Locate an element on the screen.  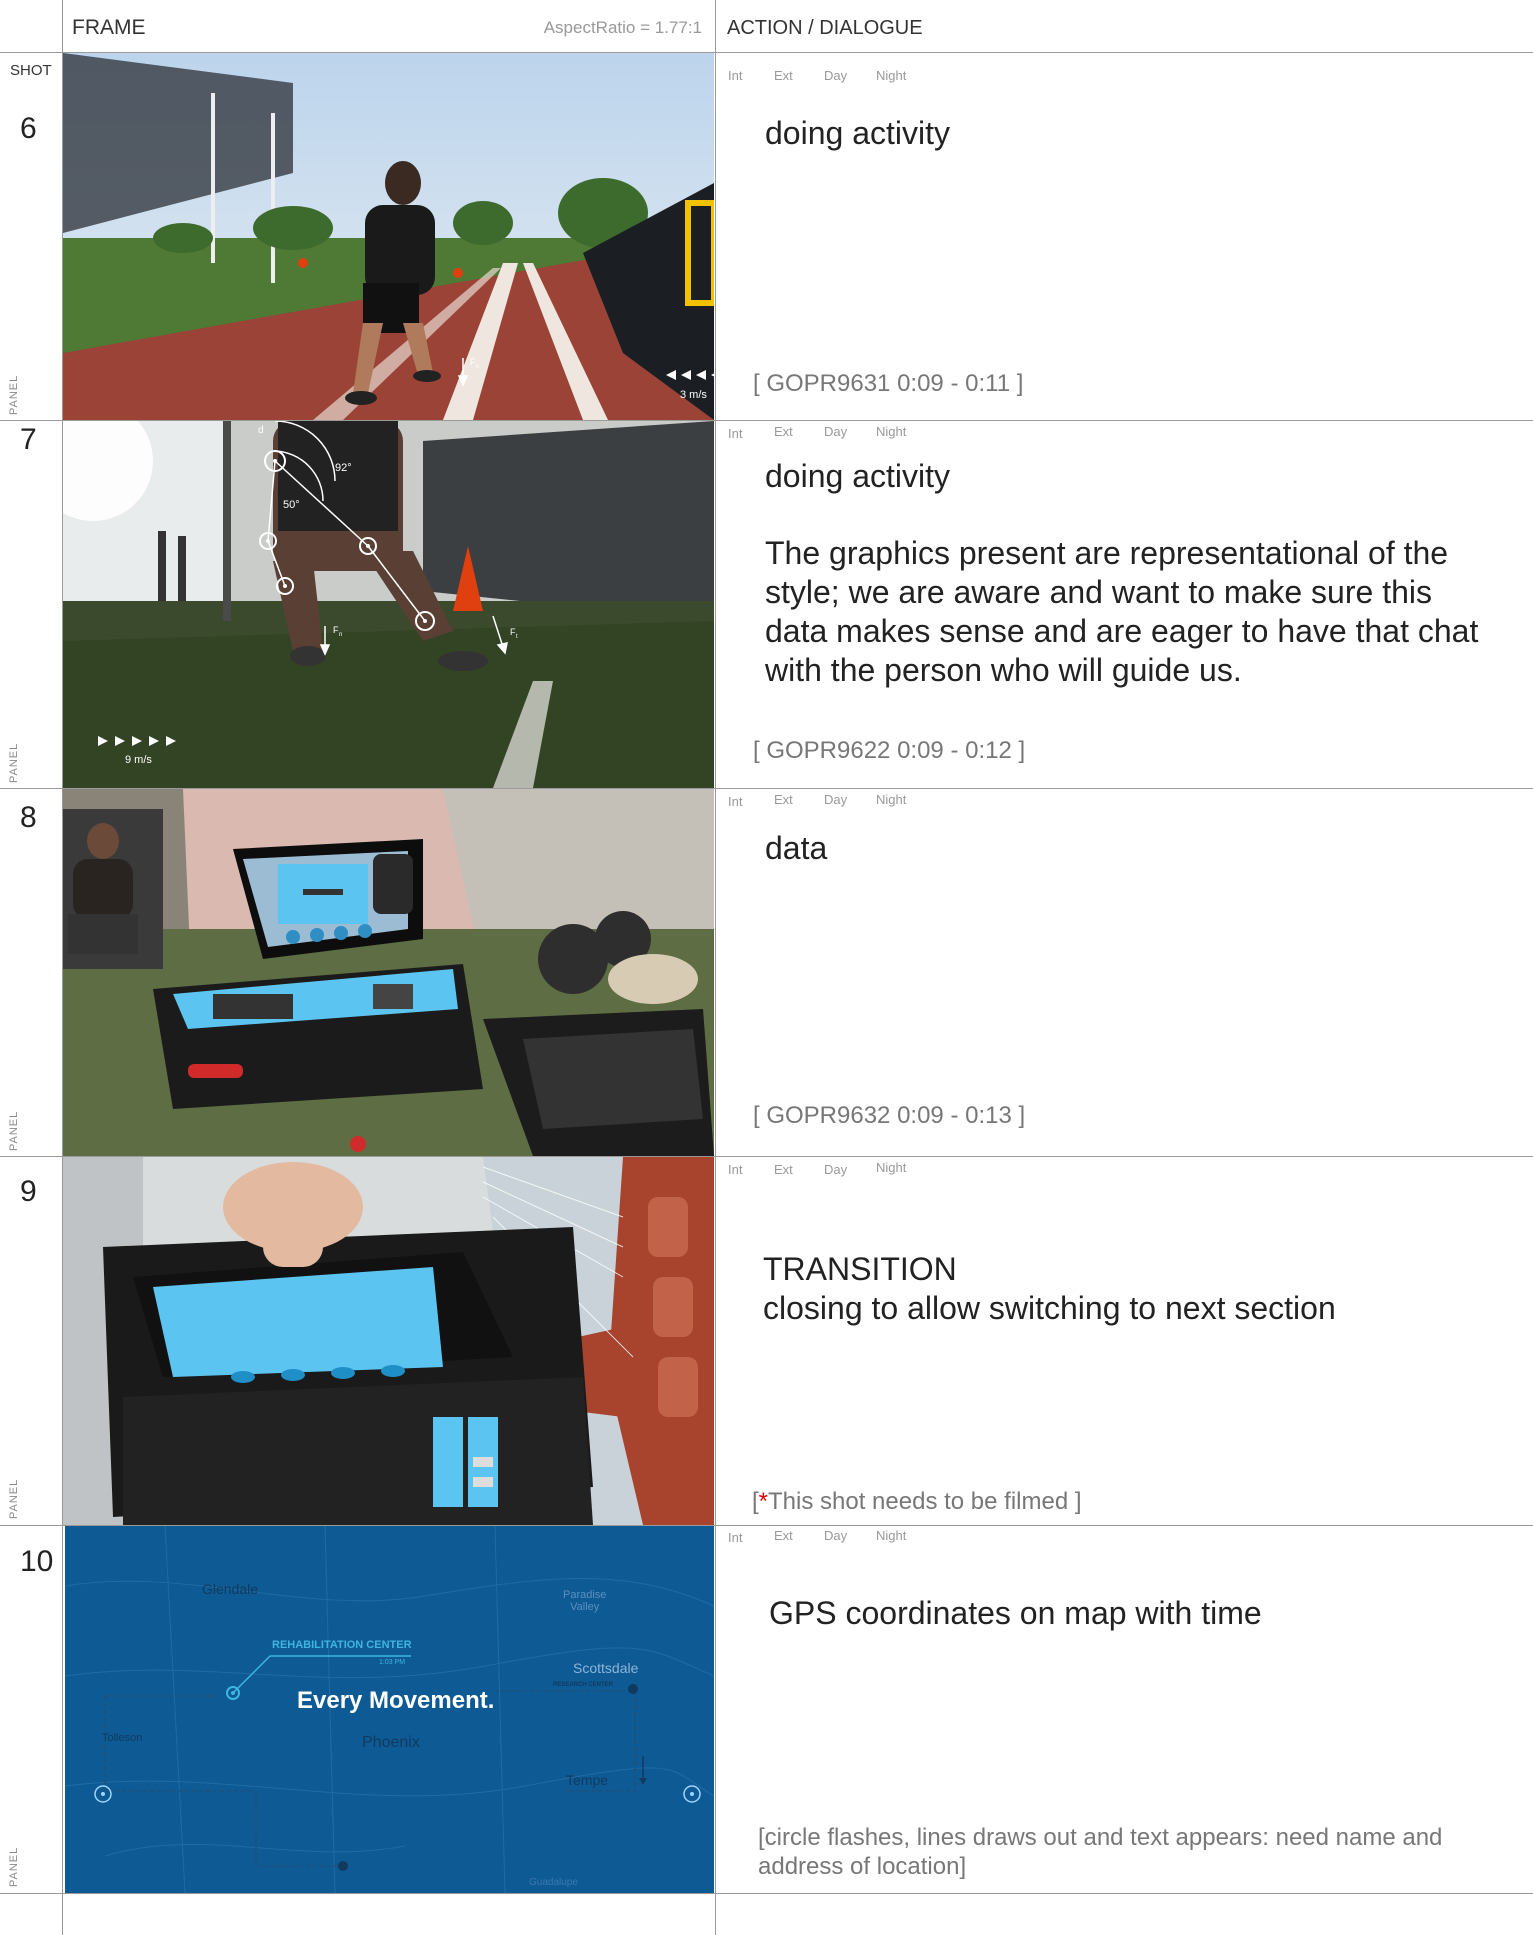
map-label-glendale: Glendale is located at coordinates (230, 1589).